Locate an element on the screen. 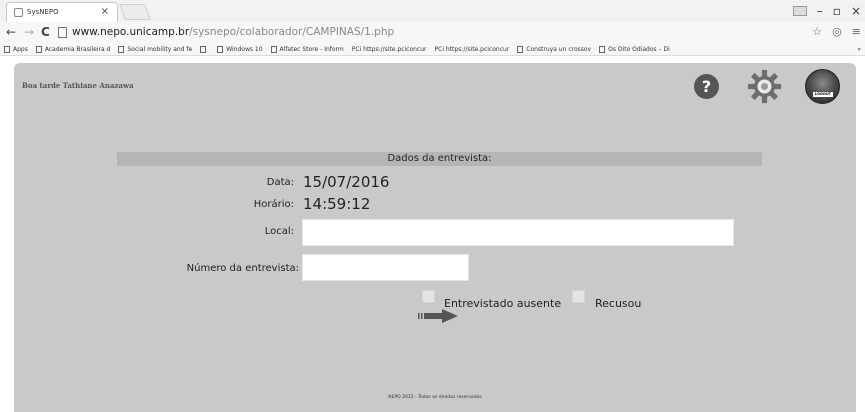 This screenshot has width=865, height=412. apps-icon is located at coordinates (7, 49).